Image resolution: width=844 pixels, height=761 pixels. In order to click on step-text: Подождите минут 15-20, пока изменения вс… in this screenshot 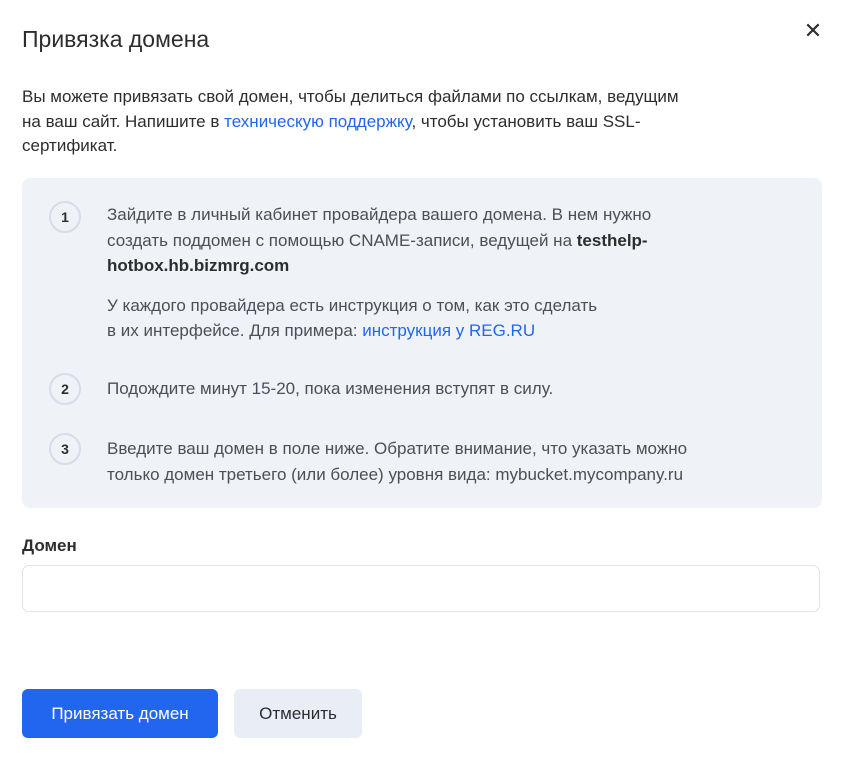, I will do `click(330, 388)`.